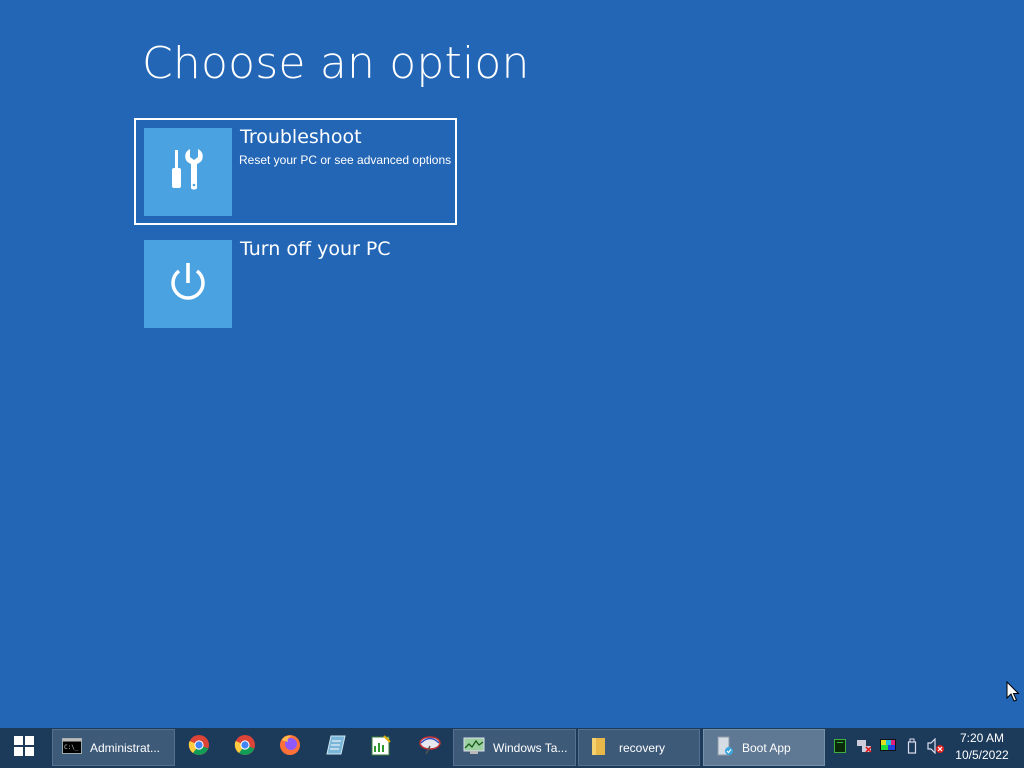  Describe the element at coordinates (725, 747) in the screenshot. I see `boot-app-icon` at that location.